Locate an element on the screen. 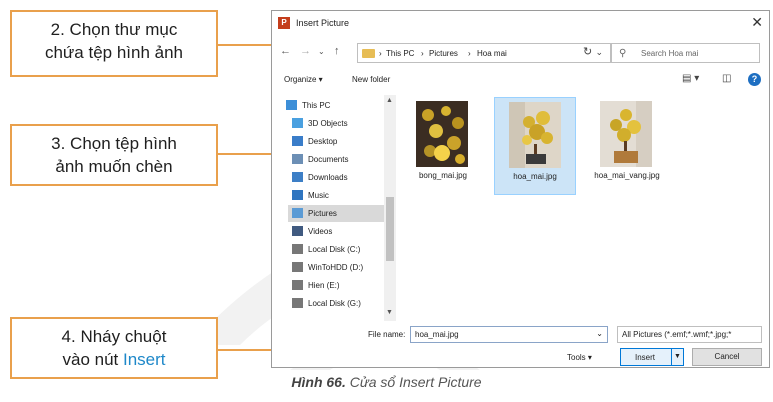 The height and width of the screenshot is (402, 773). file-type-value: All Pictures (*.emf;*.wmf;*.jpg;* is located at coordinates (677, 334).